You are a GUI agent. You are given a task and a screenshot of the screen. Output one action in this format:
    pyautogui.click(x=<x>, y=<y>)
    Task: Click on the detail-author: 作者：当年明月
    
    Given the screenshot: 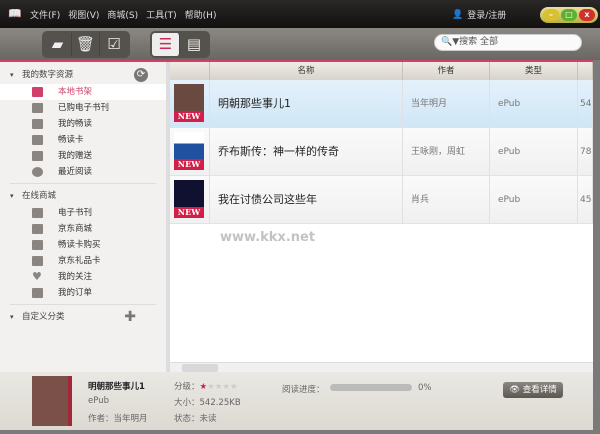 What is the action you would take?
    pyautogui.click(x=118, y=419)
    